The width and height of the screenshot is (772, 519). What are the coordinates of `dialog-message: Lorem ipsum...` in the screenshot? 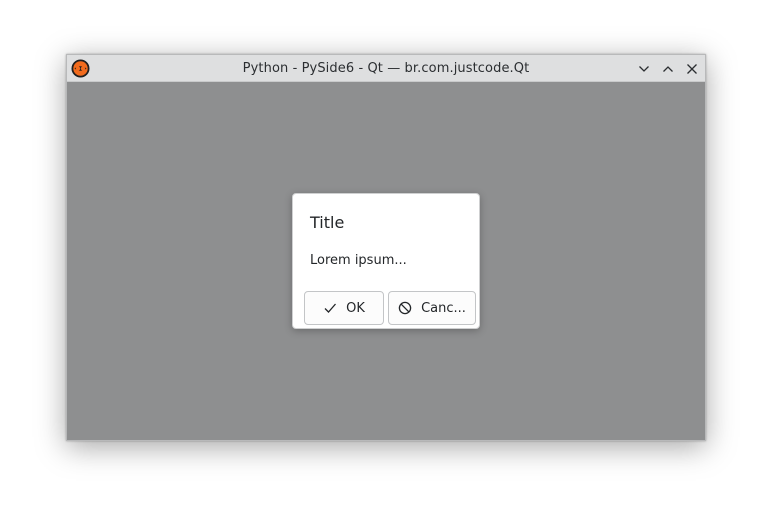 It's located at (358, 260).